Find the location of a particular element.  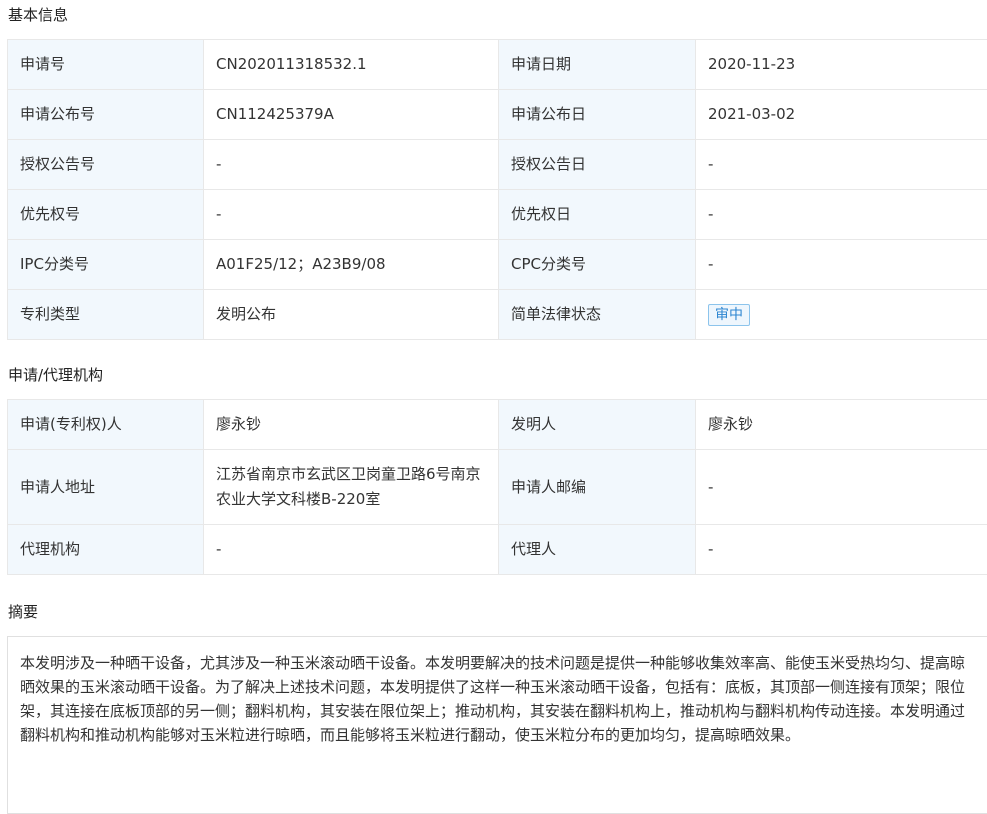

value-applicant: 廖永钞 is located at coordinates (351, 425).